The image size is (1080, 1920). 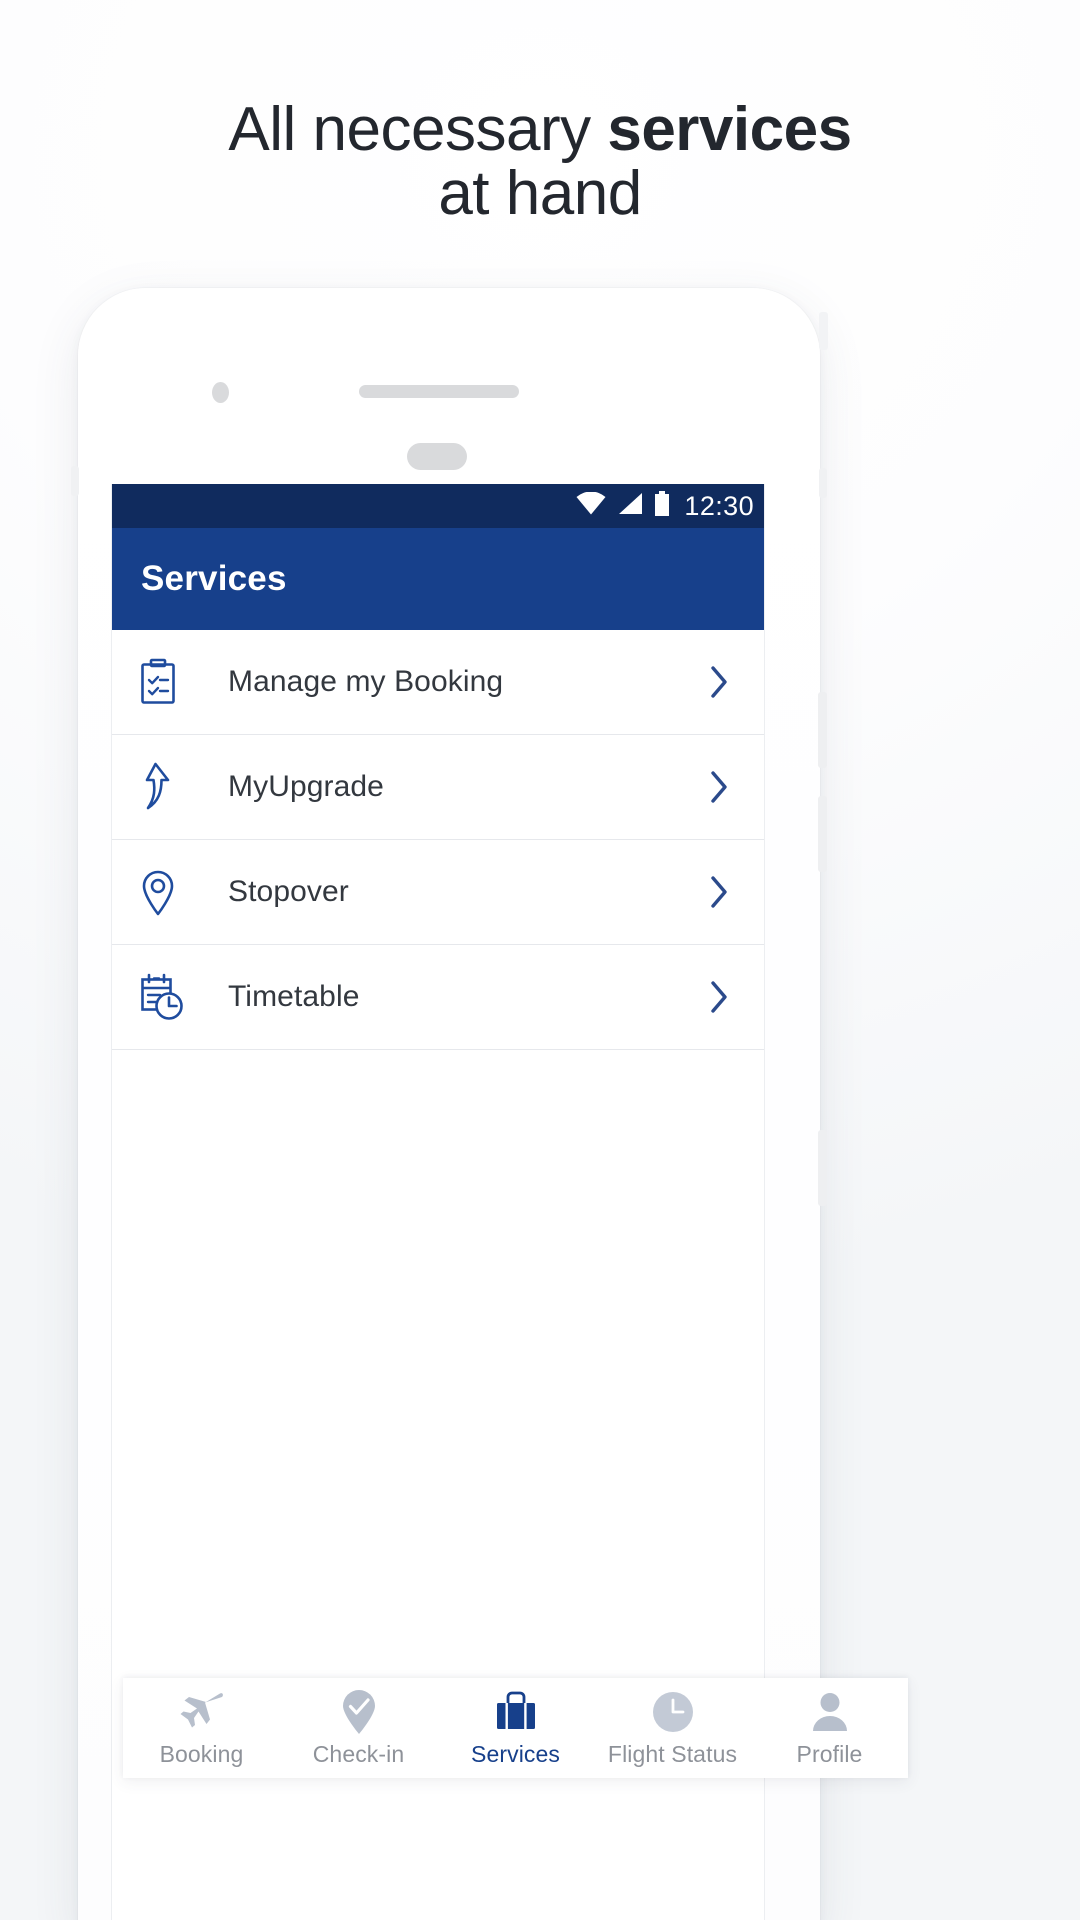 What do you see at coordinates (306, 786) in the screenshot?
I see `list-item-label: MyUpgrade` at bounding box center [306, 786].